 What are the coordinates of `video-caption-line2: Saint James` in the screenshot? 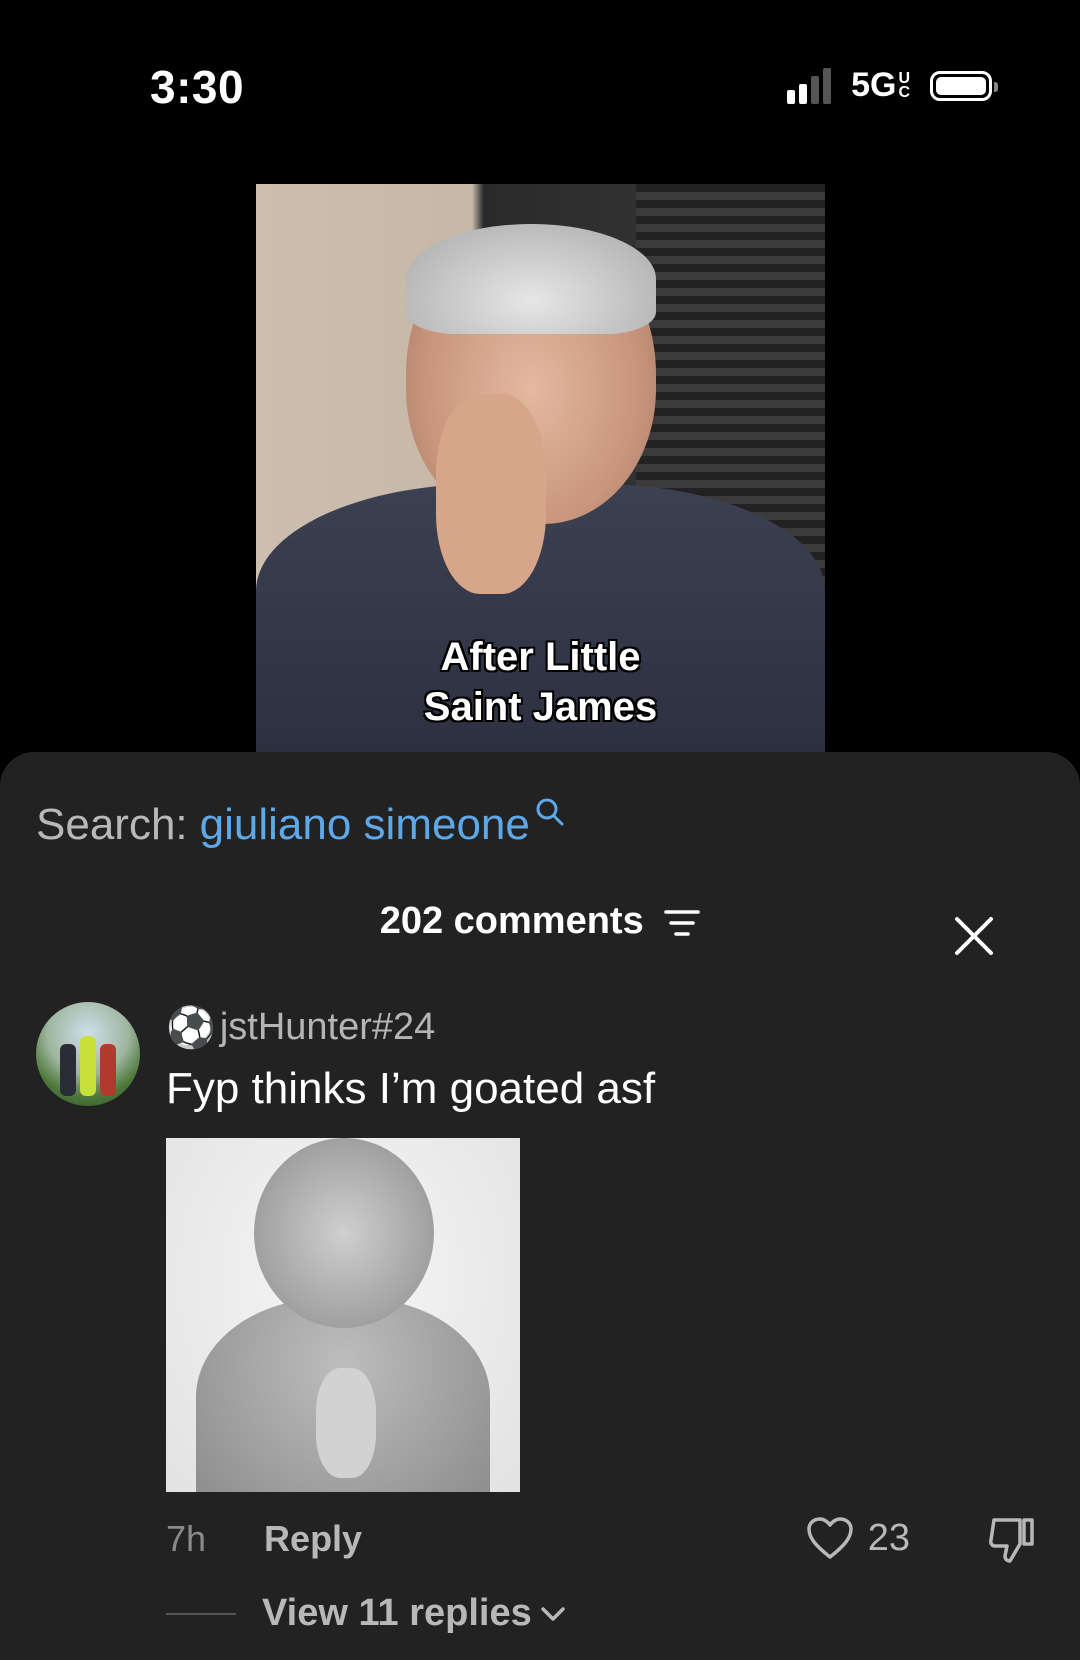 It's located at (540, 707).